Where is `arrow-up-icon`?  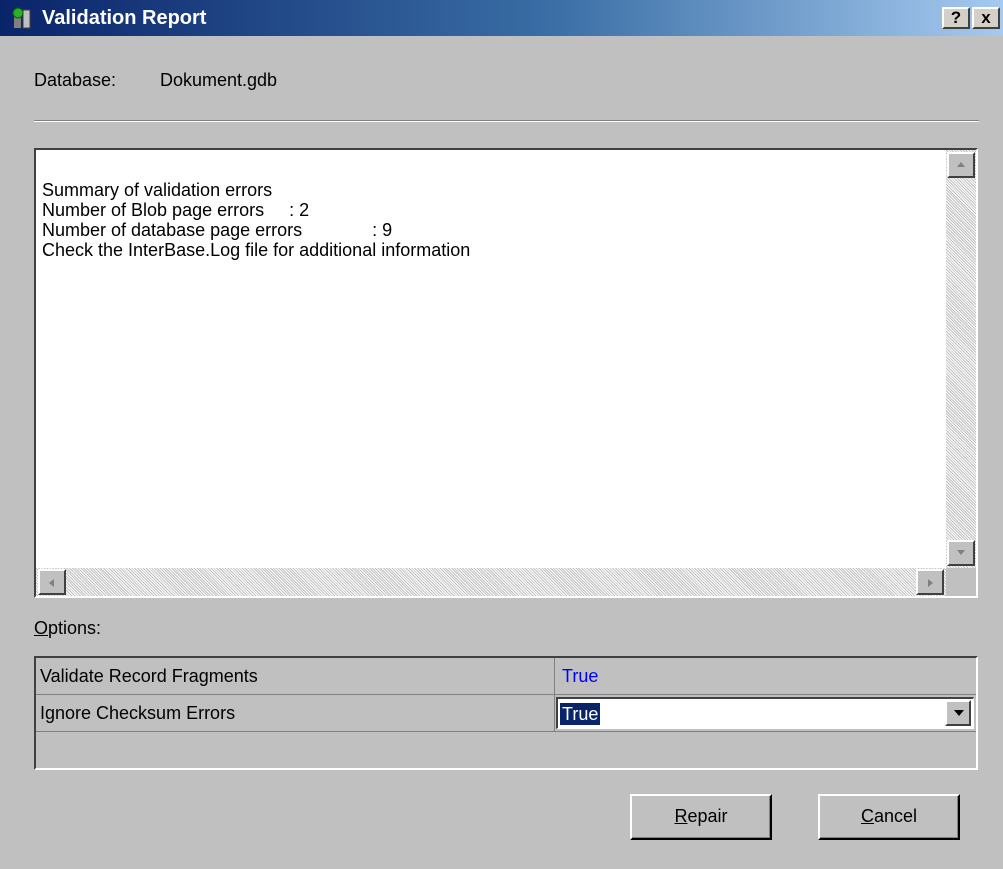
arrow-up-icon is located at coordinates (961, 164).